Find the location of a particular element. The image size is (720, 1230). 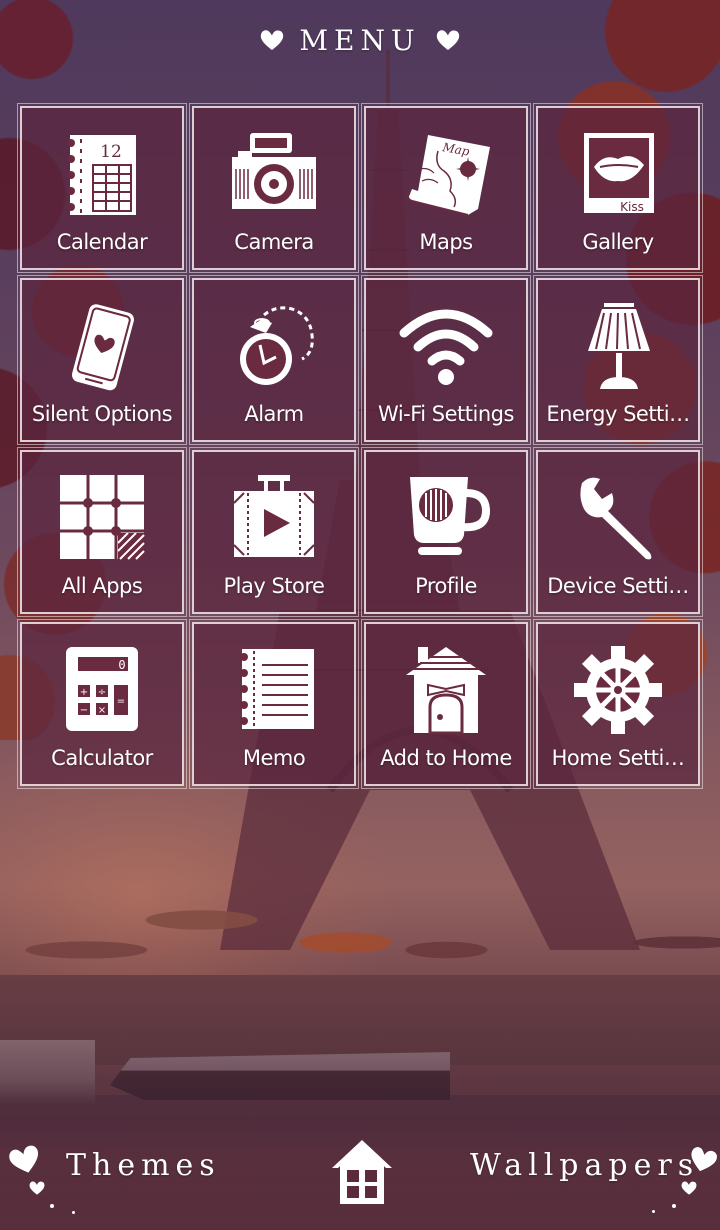

tile-label: Play Store is located at coordinates (274, 586).